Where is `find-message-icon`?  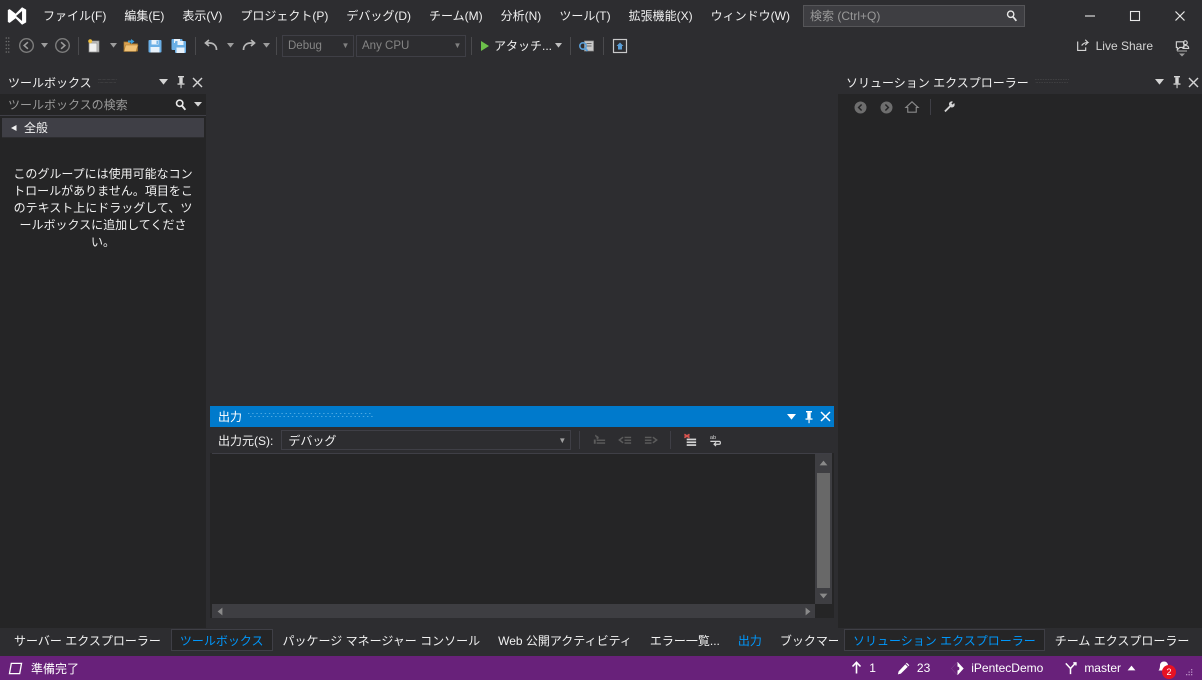
find-message-icon is located at coordinates (599, 440).